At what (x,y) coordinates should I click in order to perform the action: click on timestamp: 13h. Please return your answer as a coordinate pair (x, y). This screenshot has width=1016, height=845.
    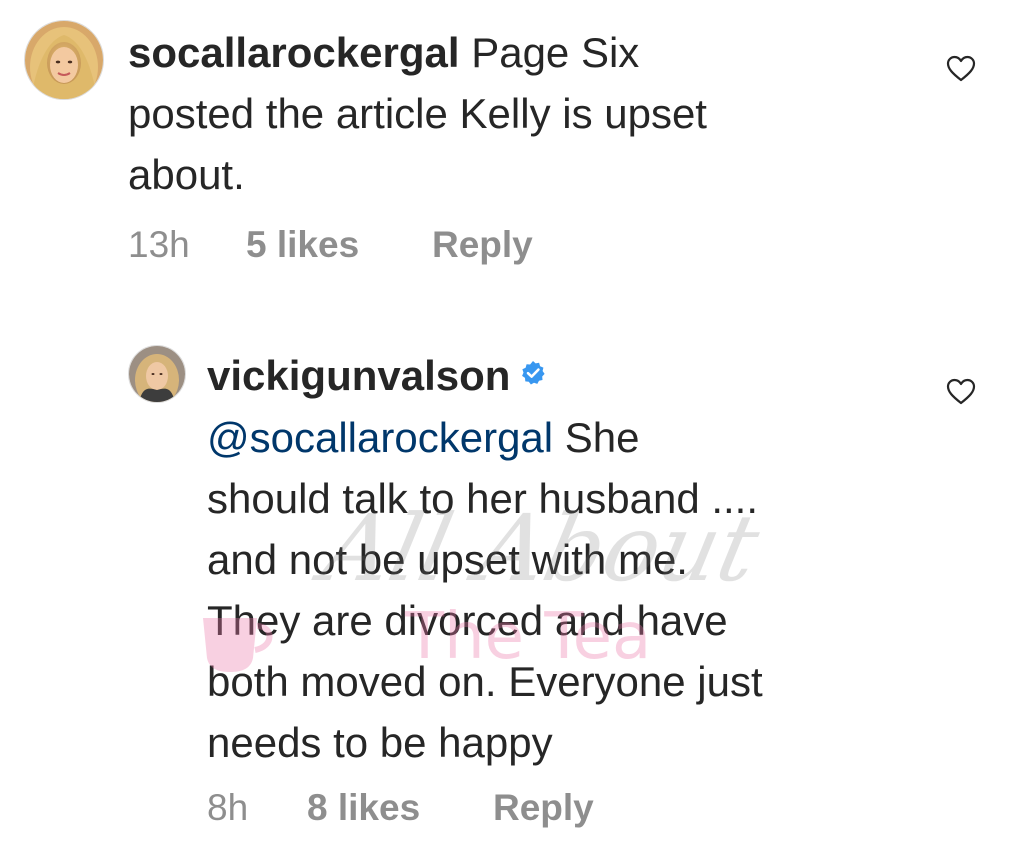
    Looking at the image, I should click on (159, 244).